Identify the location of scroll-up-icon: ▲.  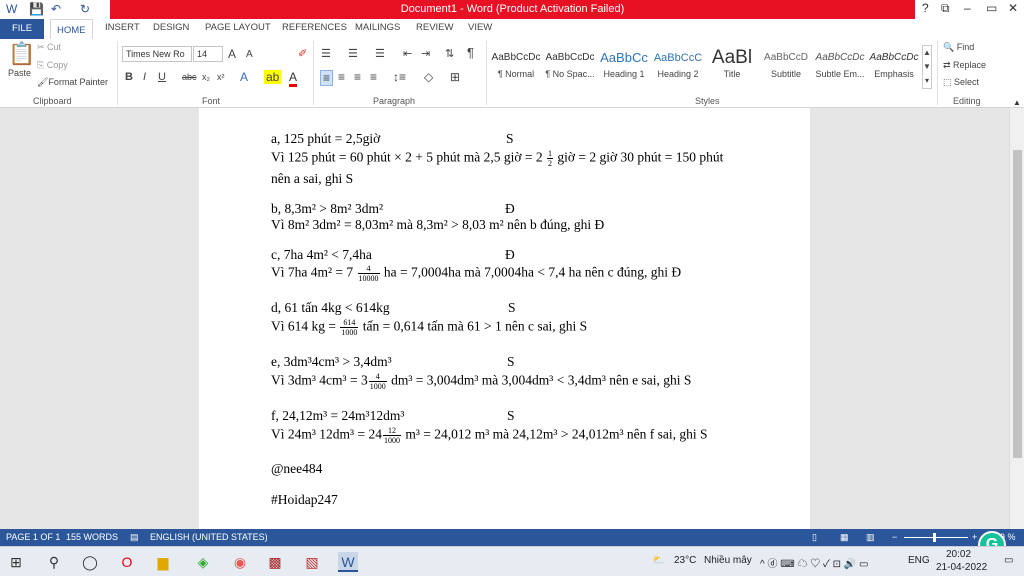
(1017, 102).